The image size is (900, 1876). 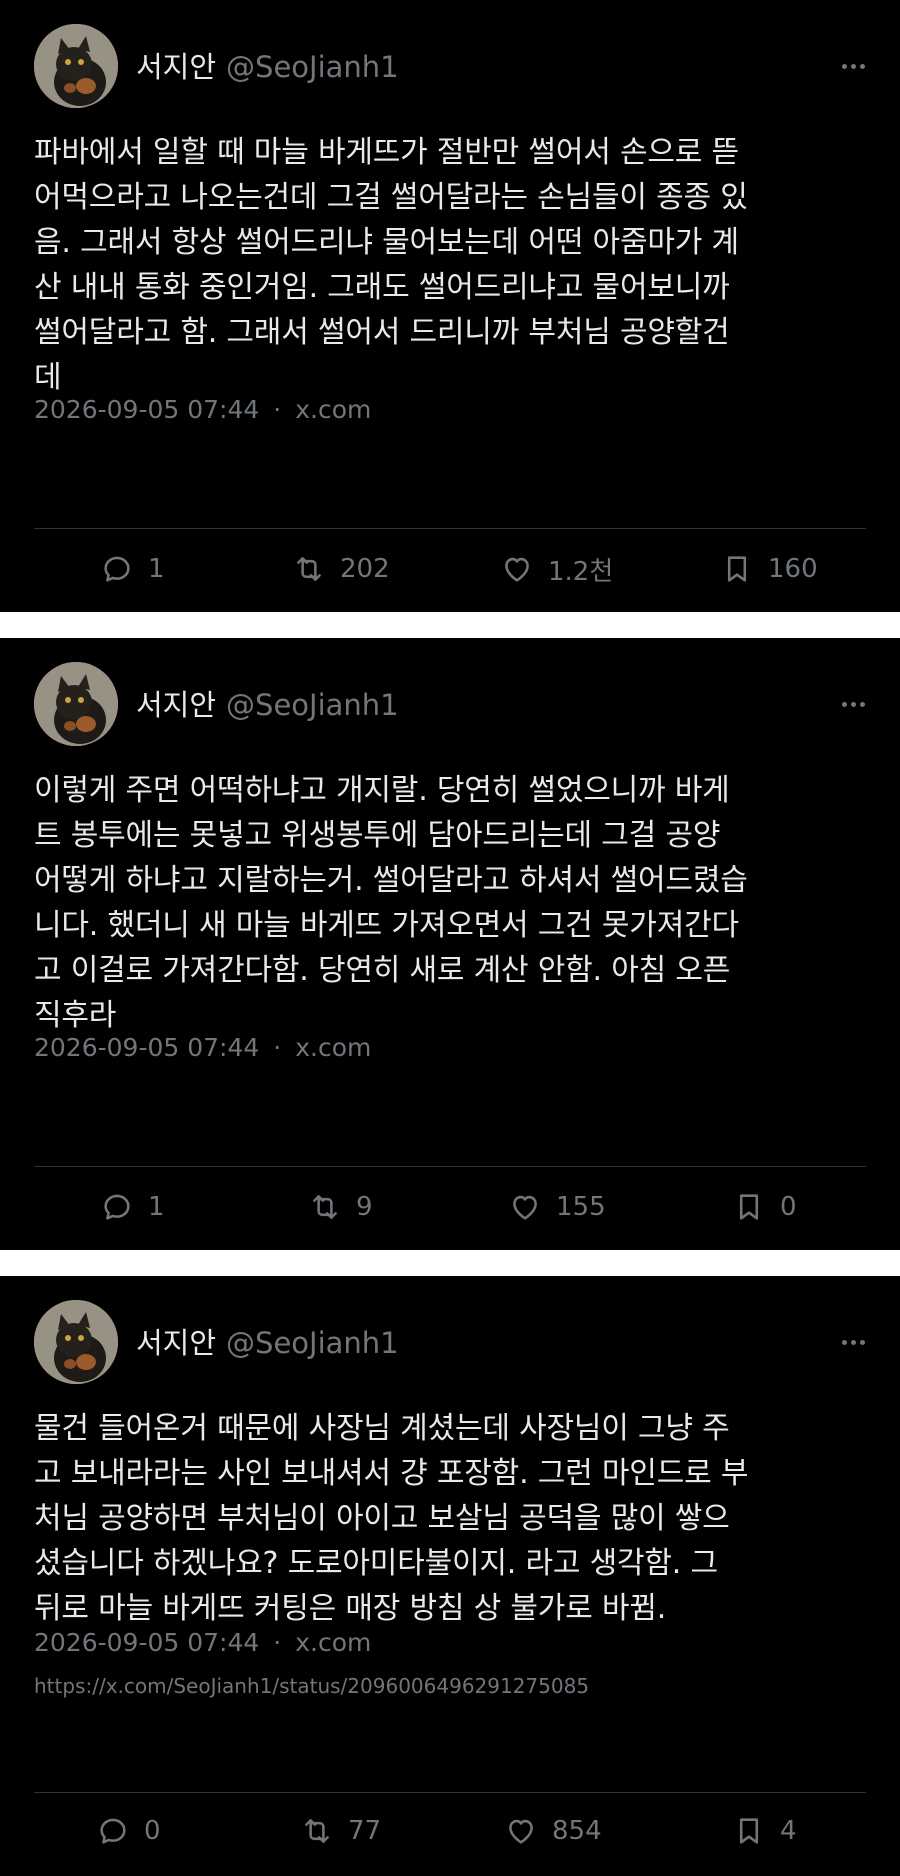 I want to click on retweet-button: 202, so click(x=341, y=569).